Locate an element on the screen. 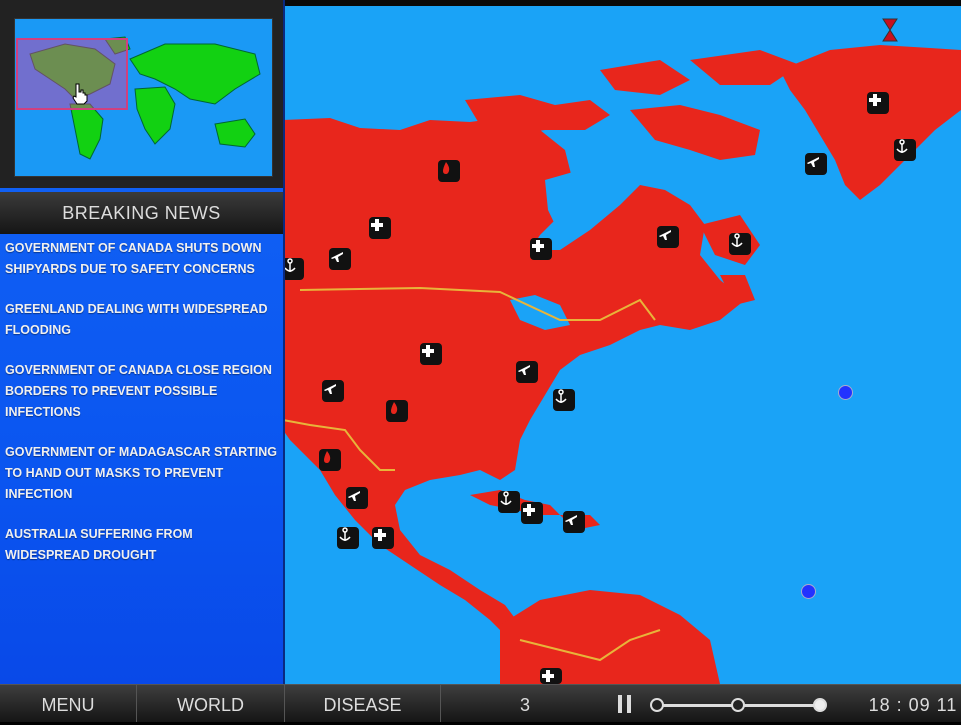  game-clock: 18 : 09 11 is located at coordinates (913, 705).